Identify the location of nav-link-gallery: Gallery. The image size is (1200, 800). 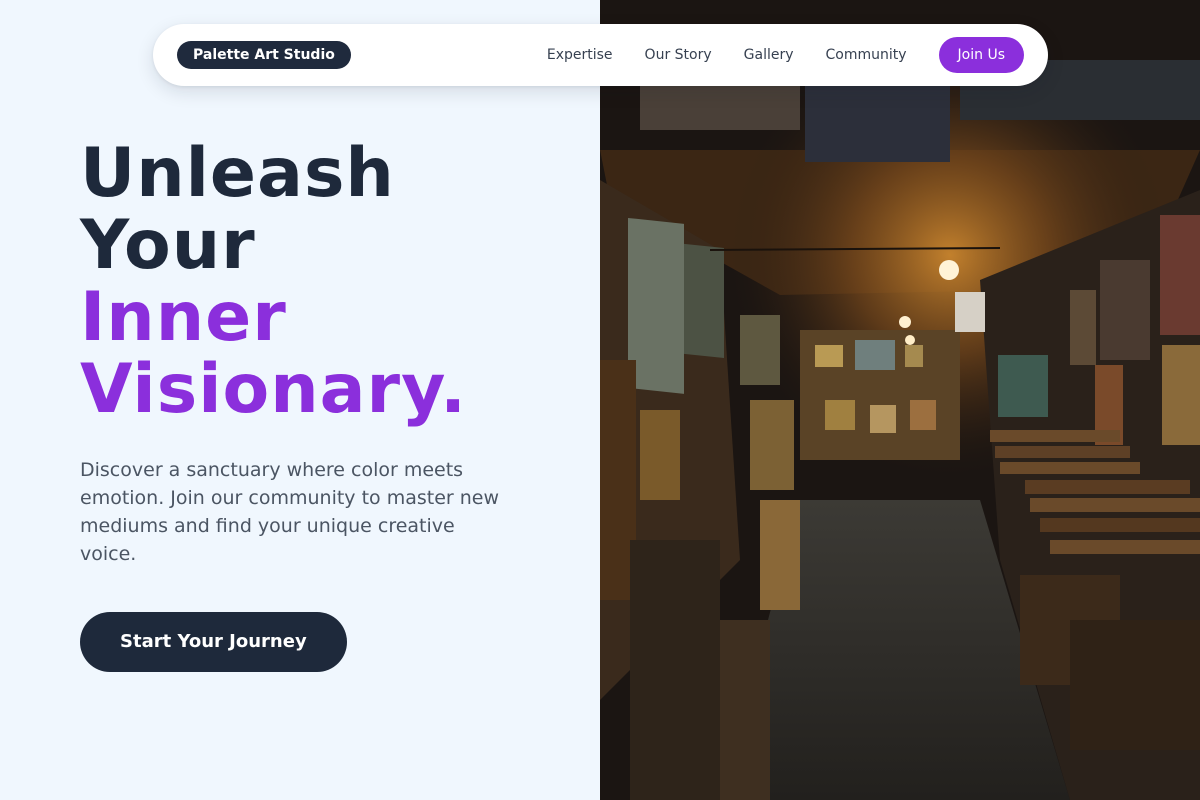
(769, 55).